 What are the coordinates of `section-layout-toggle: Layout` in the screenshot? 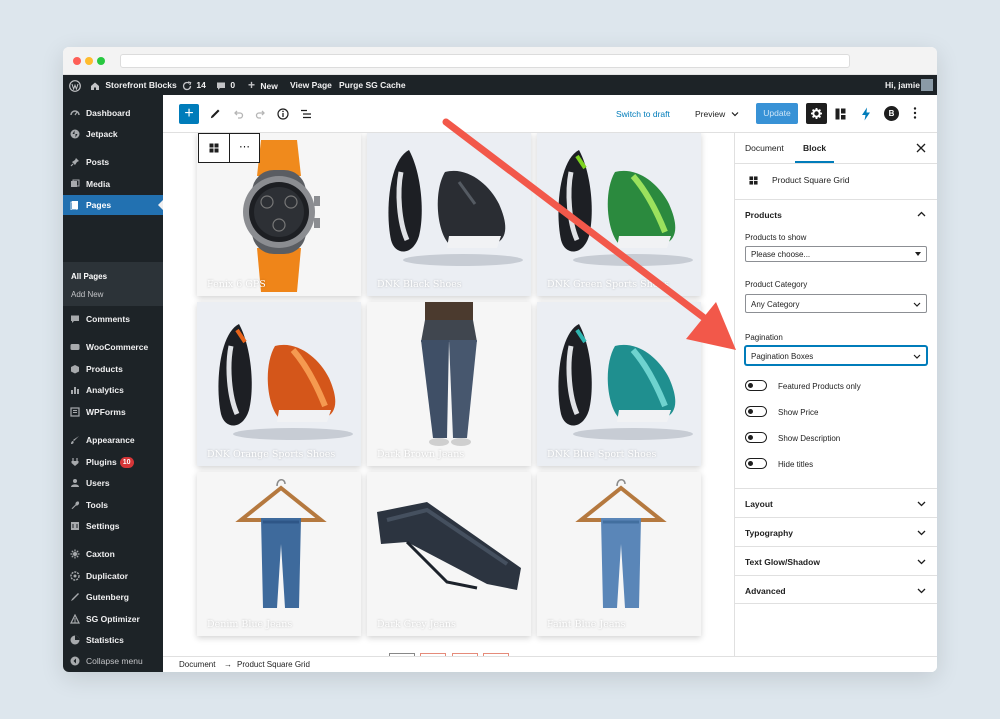 It's located at (836, 502).